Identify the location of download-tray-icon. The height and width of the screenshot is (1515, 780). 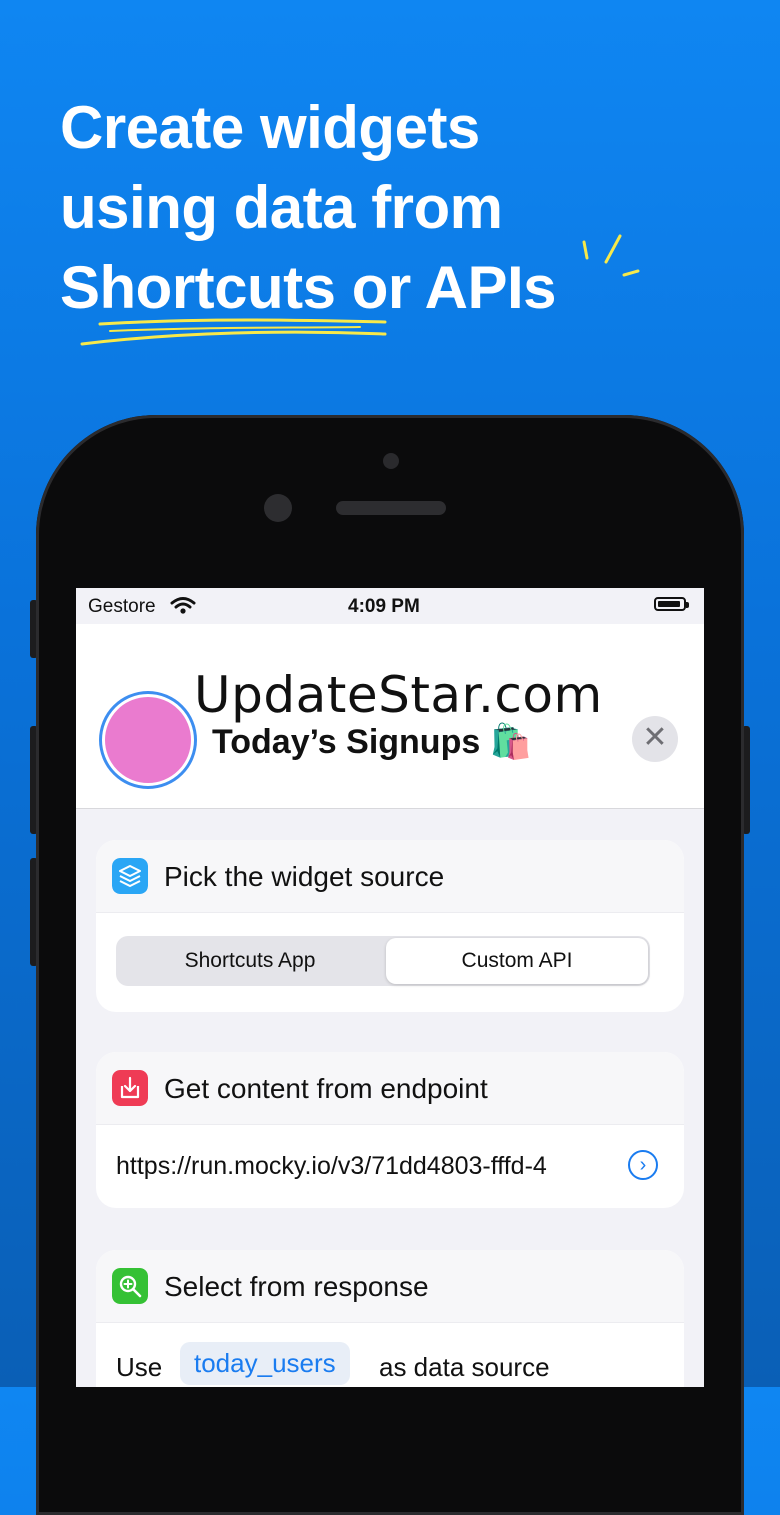
(130, 1088).